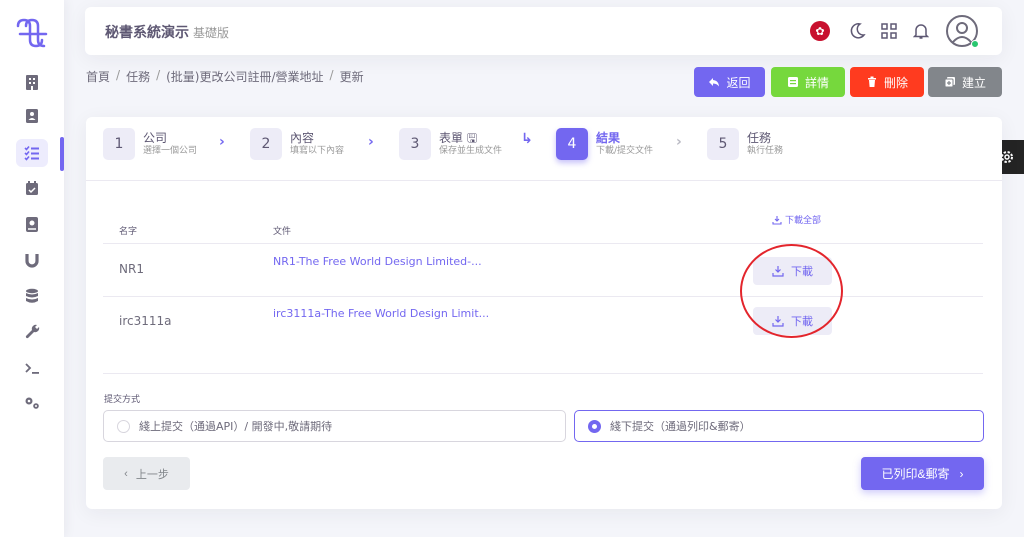 The width and height of the screenshot is (1024, 537). I want to click on details-button: 詳情, so click(808, 82).